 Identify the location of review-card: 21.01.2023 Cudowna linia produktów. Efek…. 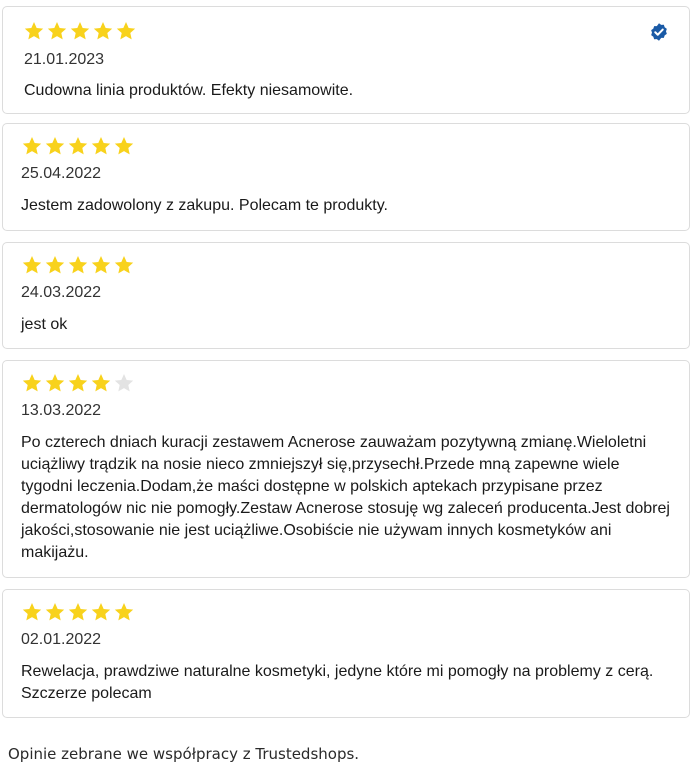
(346, 60).